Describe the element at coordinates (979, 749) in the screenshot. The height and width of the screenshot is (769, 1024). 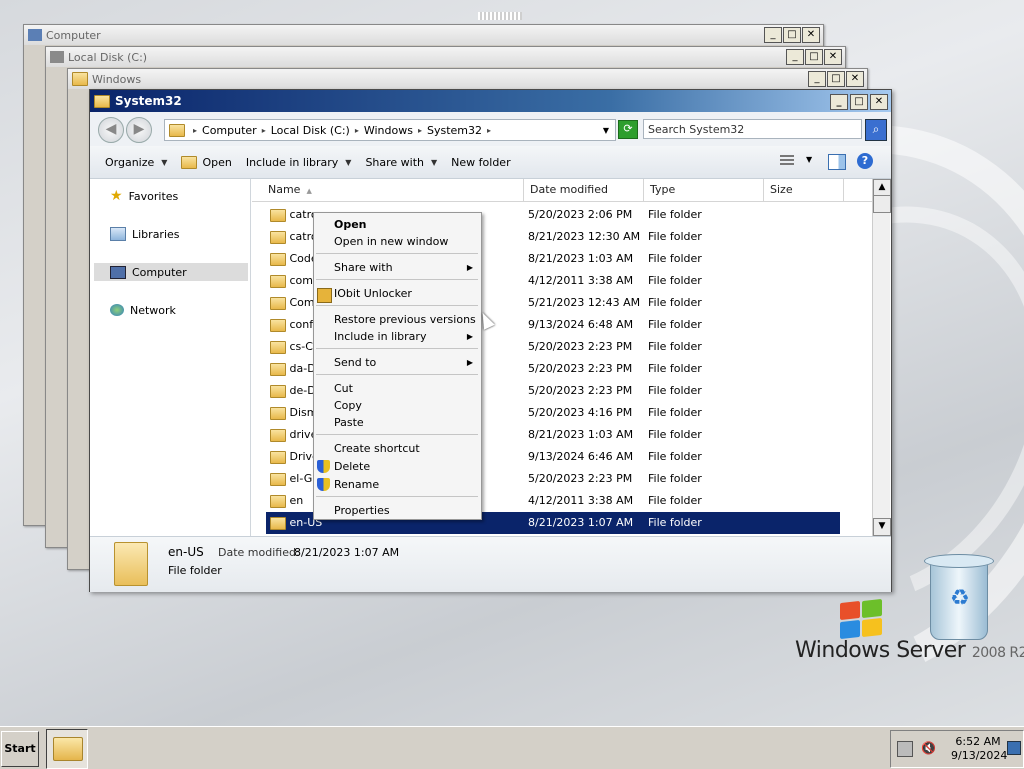
I see `clock: 6:52 AM 9/13/2024` at that location.